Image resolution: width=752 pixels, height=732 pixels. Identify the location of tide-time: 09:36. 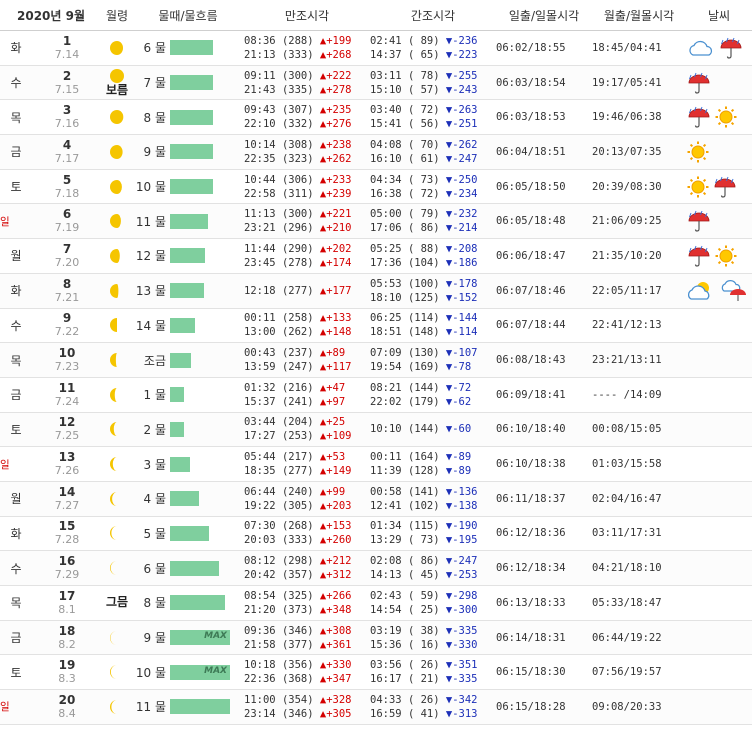
(260, 630).